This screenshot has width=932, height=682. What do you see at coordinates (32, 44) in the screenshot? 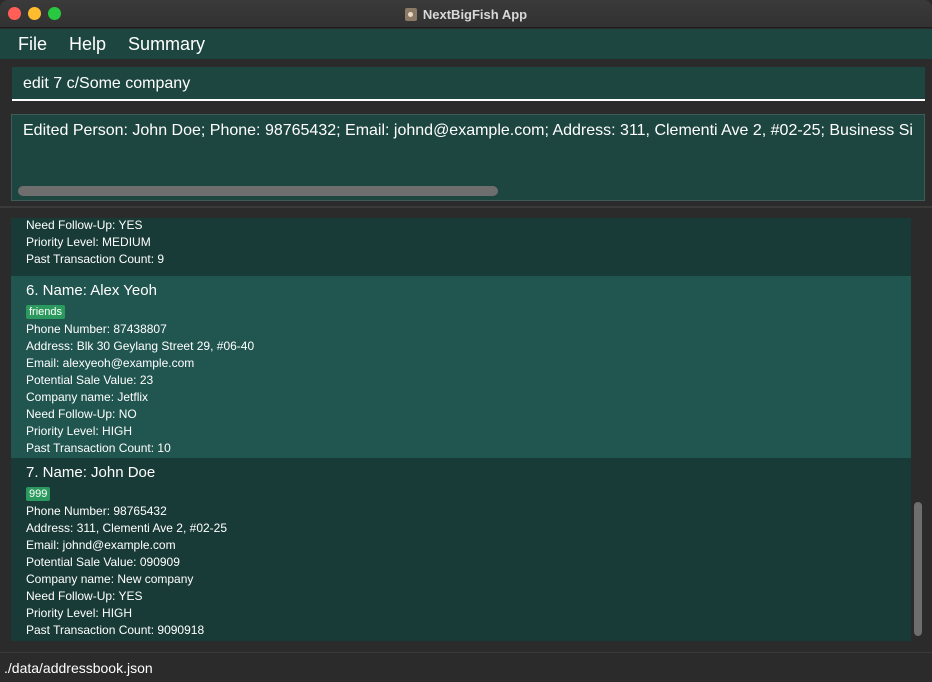
I see `menu-file: File` at bounding box center [32, 44].